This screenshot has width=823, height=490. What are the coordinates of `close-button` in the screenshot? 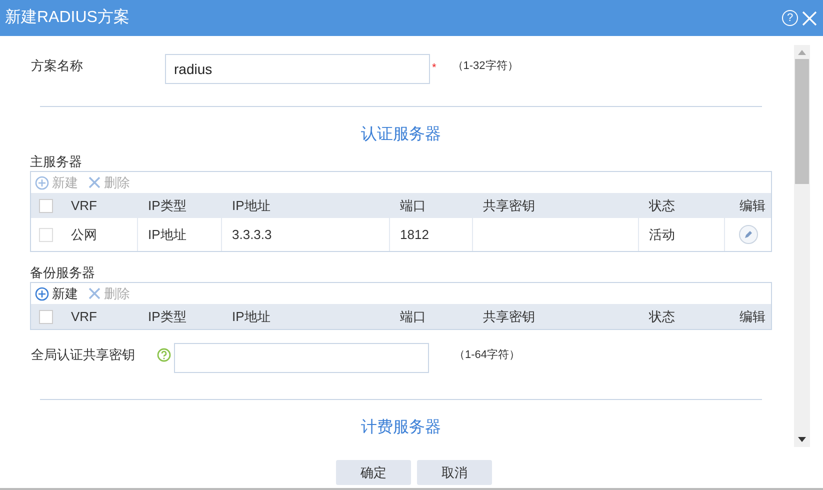 It's located at (809, 18).